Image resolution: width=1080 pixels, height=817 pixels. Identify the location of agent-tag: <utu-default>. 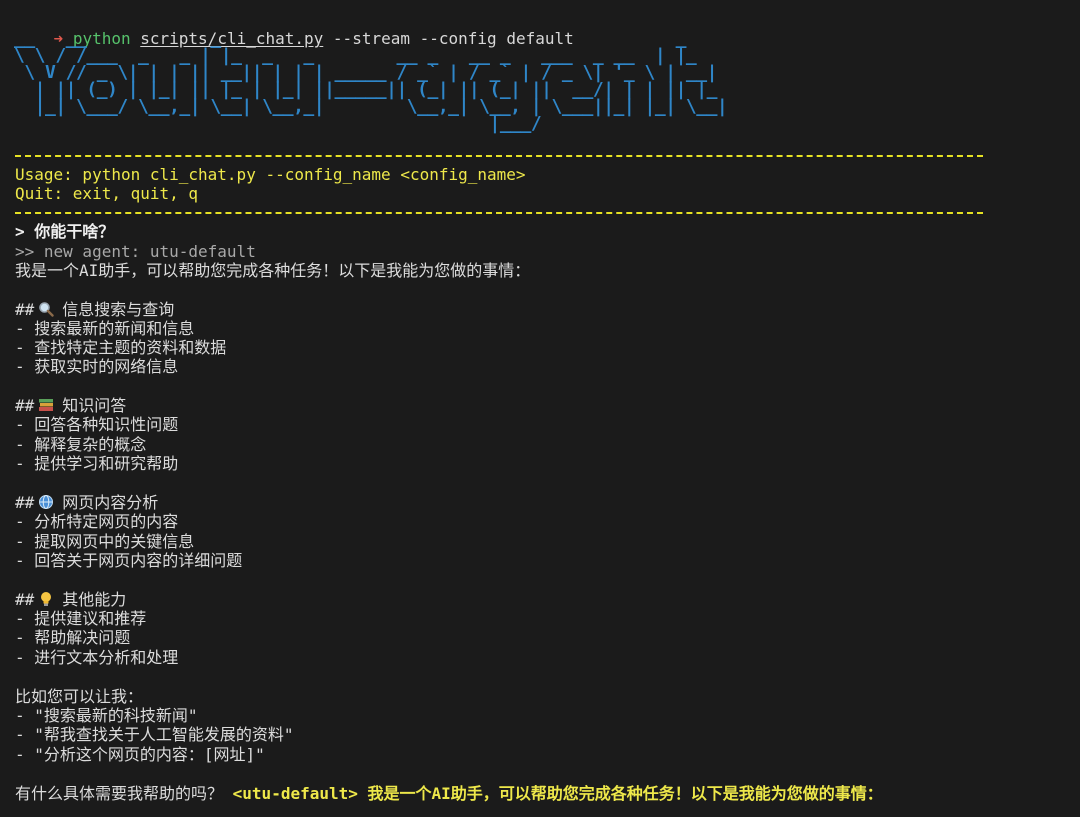
(295, 793).